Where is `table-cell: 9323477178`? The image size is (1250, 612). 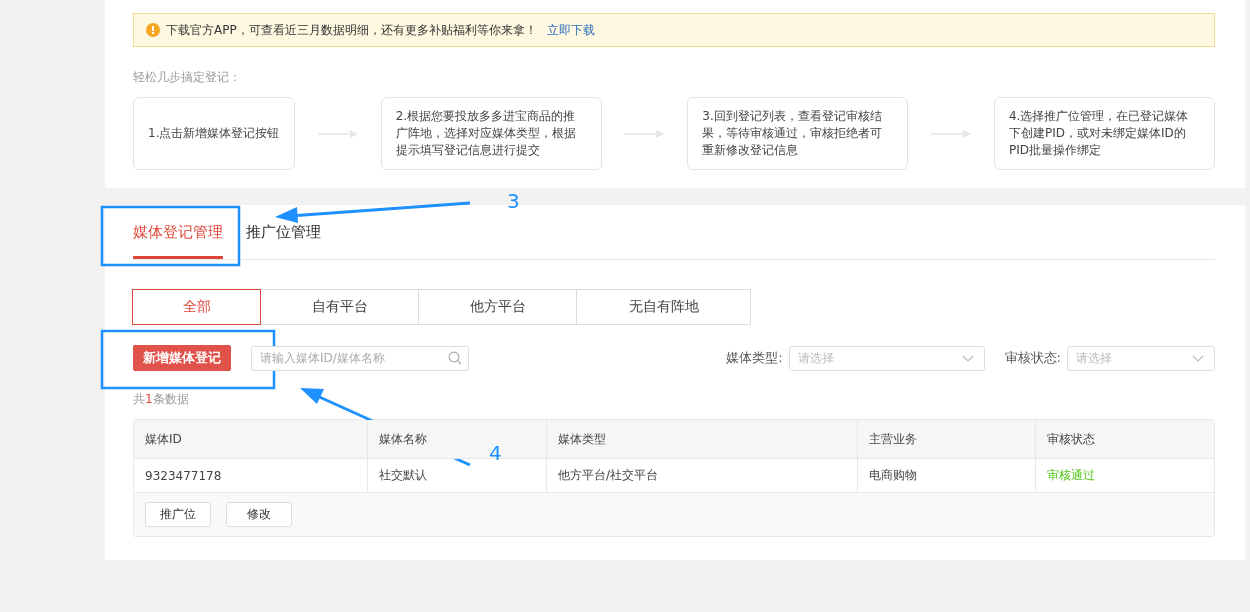 table-cell: 9323477178 is located at coordinates (251, 475).